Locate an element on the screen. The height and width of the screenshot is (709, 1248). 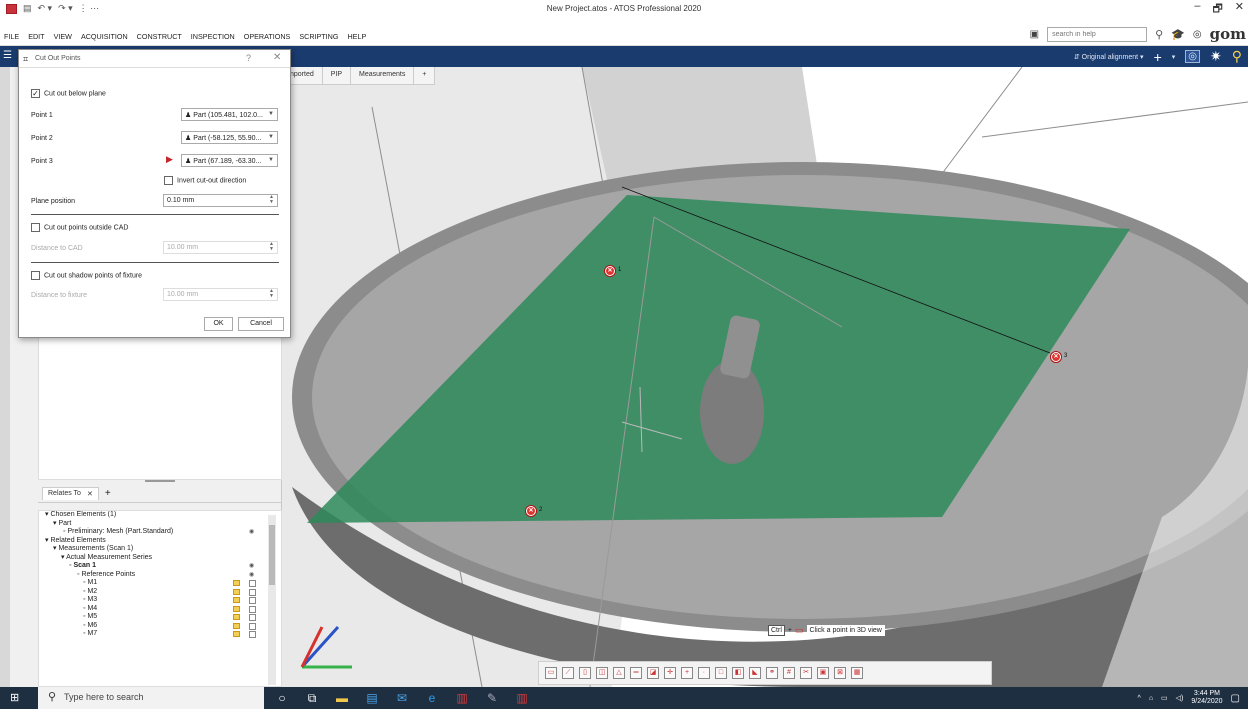
split-view-icon: ◫ is located at coordinates (602, 673).